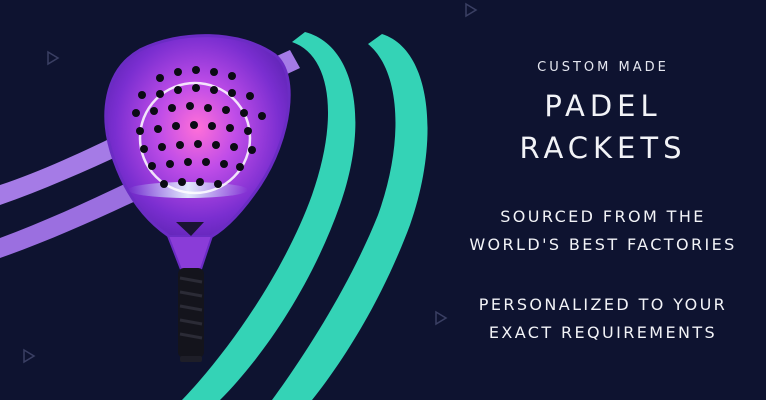 The image size is (766, 400). I want to click on tagline-1-line-2: WORLD'S BEST FACTORIES, so click(603, 244).